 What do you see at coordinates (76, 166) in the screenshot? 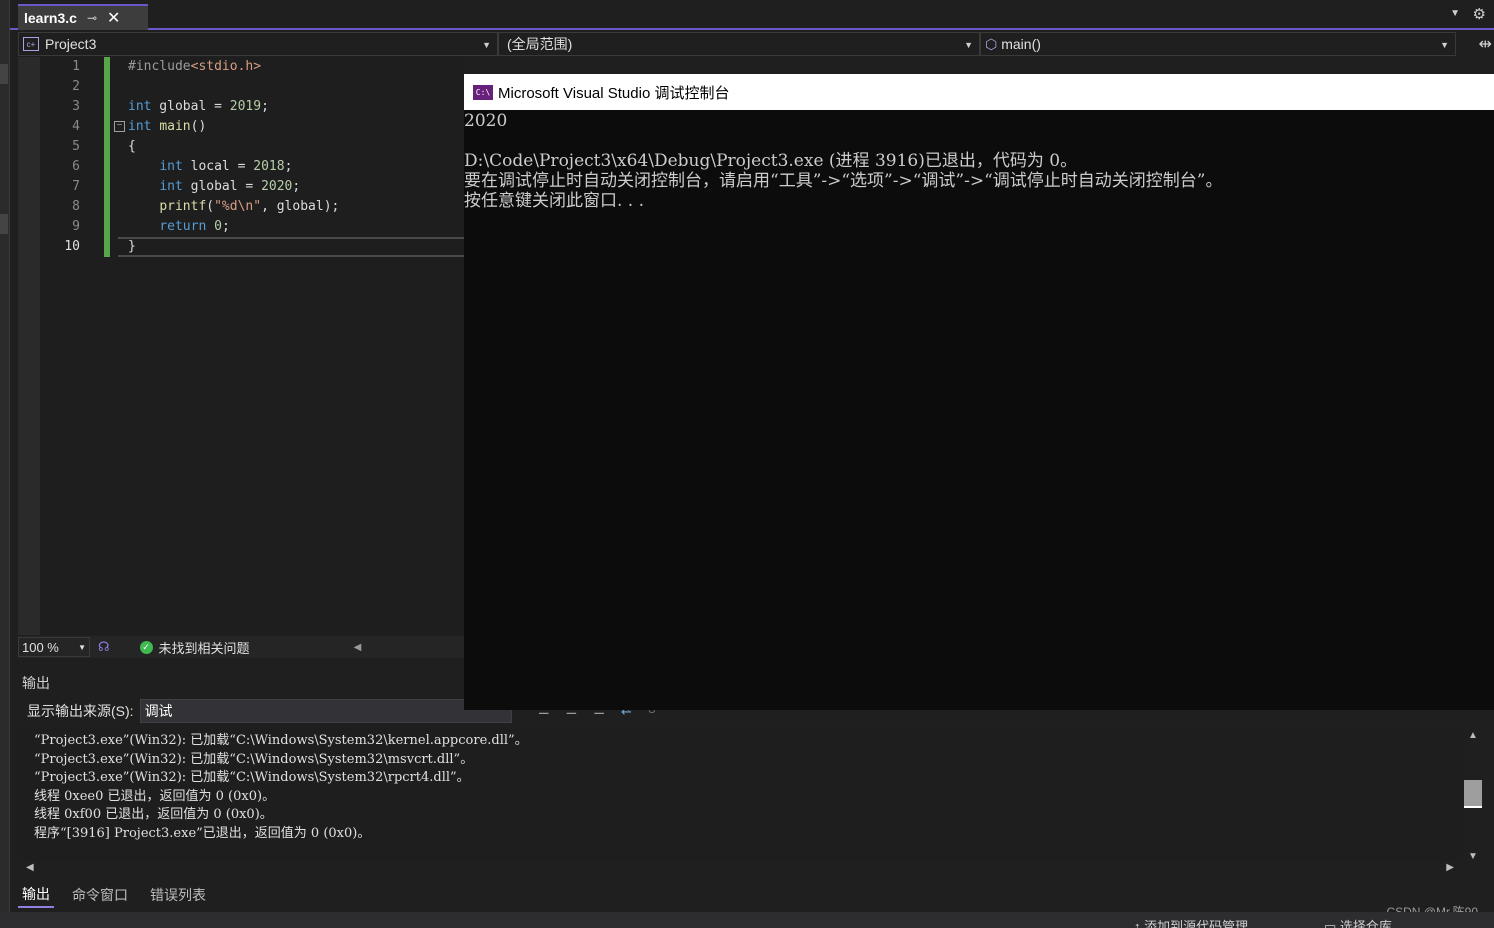
I see `line-number: 6` at bounding box center [76, 166].